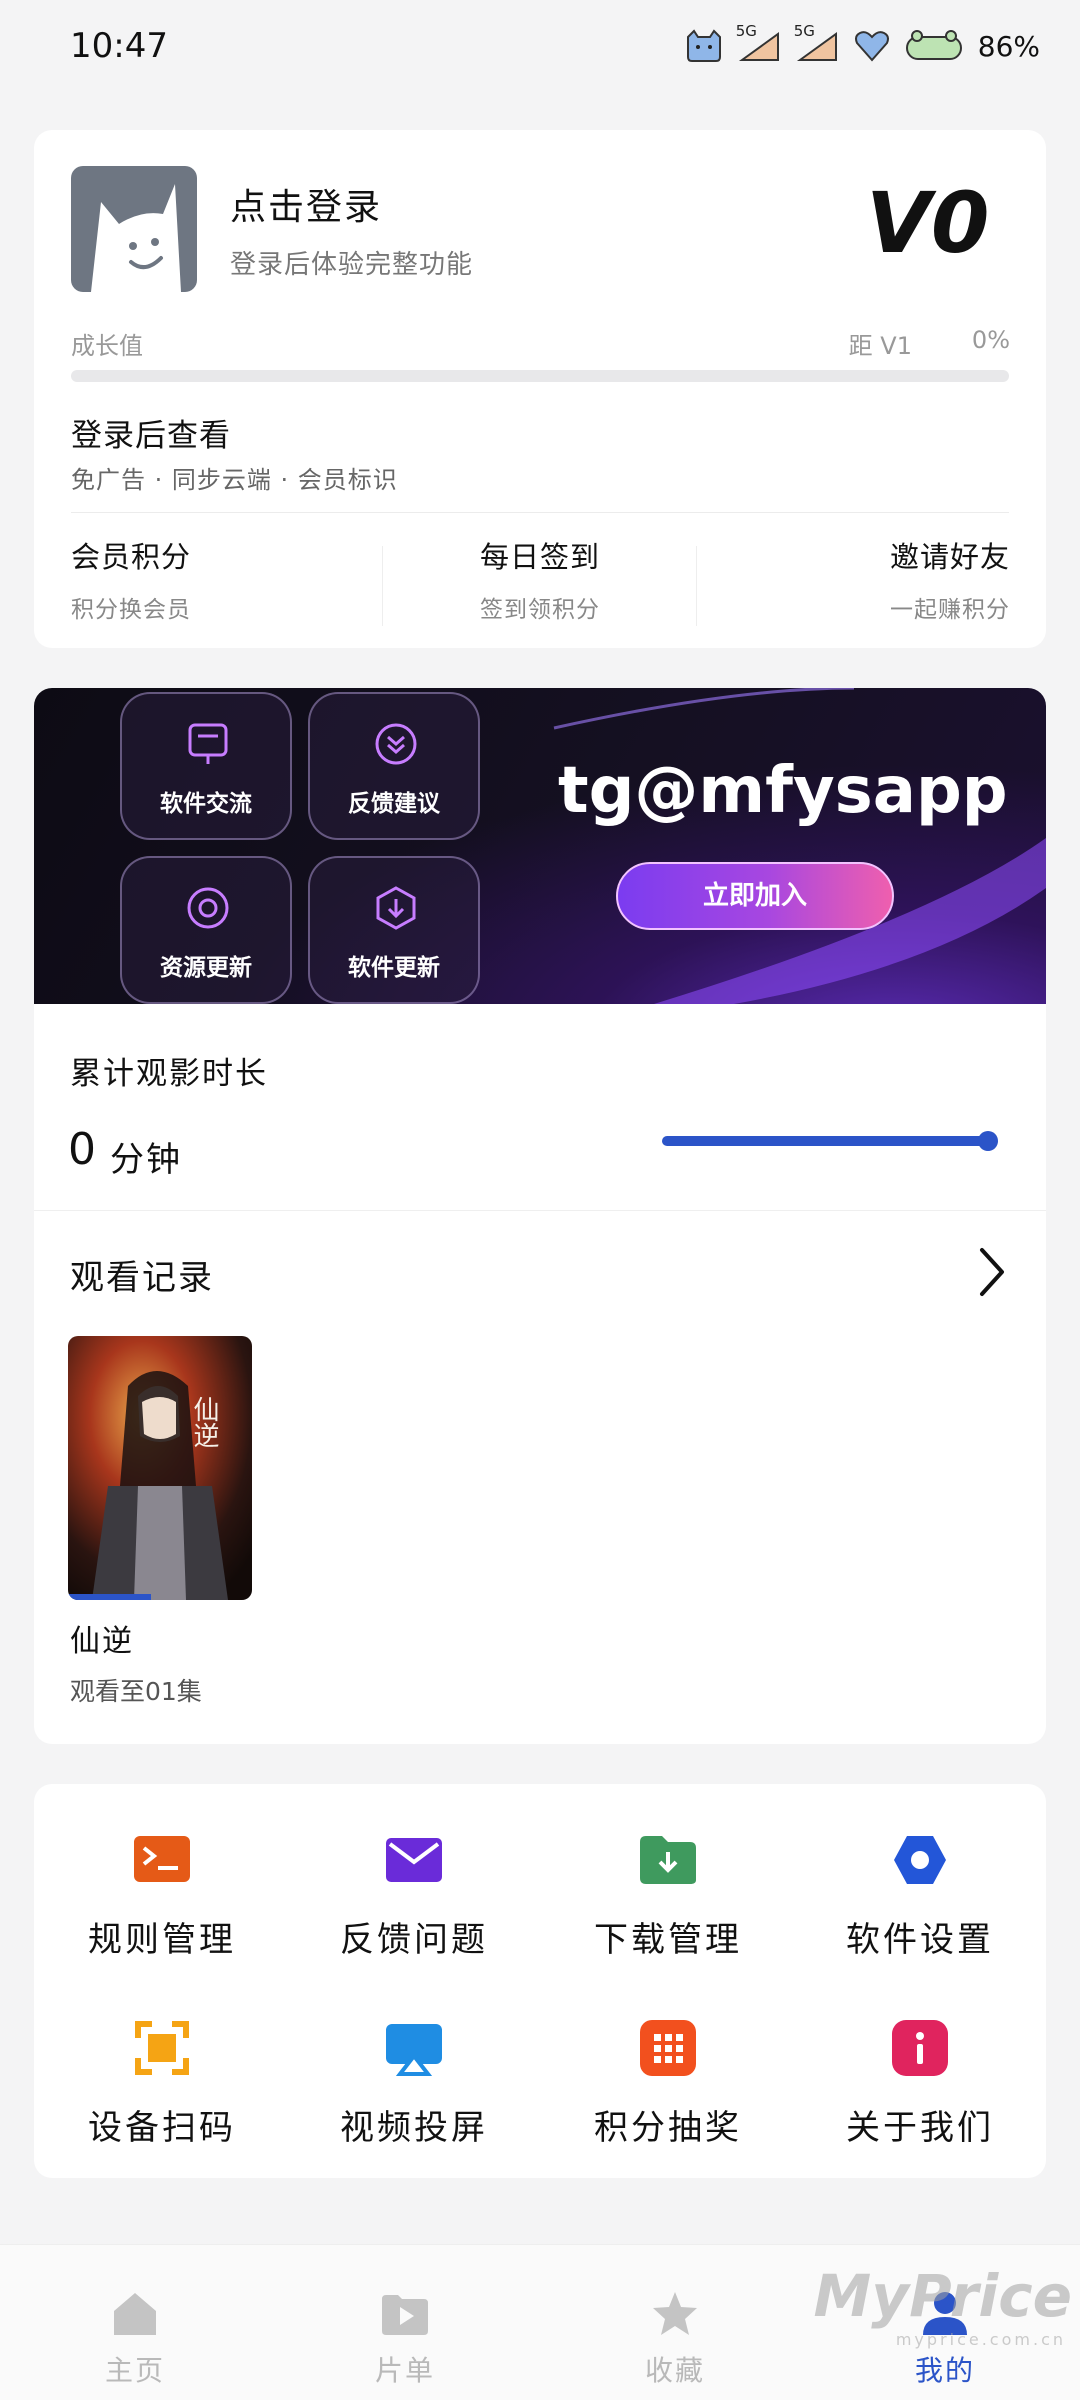 This screenshot has height=2400, width=1080. What do you see at coordinates (668, 2095) in the screenshot?
I see `points-lottery-button: 积分抽奖` at bounding box center [668, 2095].